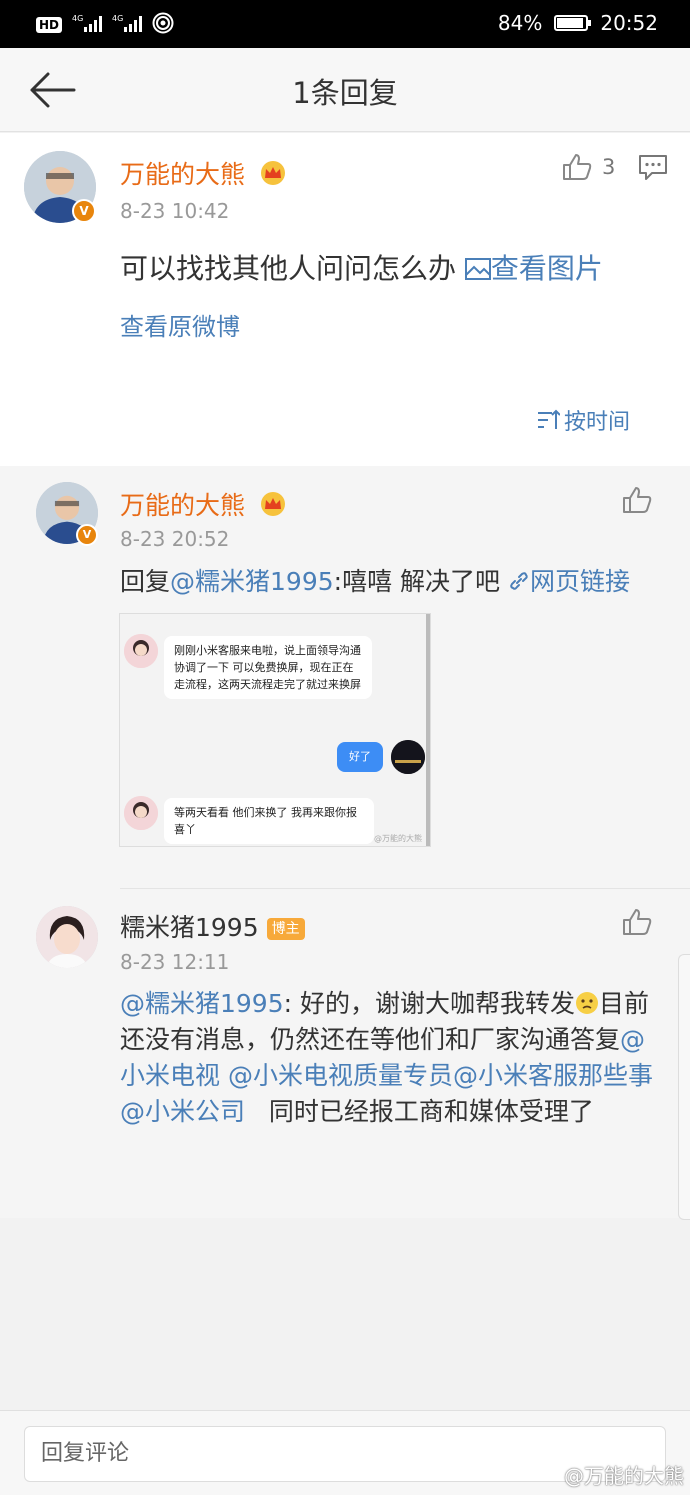  What do you see at coordinates (520, 23) in the screenshot?
I see `battery-percent: 84%` at bounding box center [520, 23].